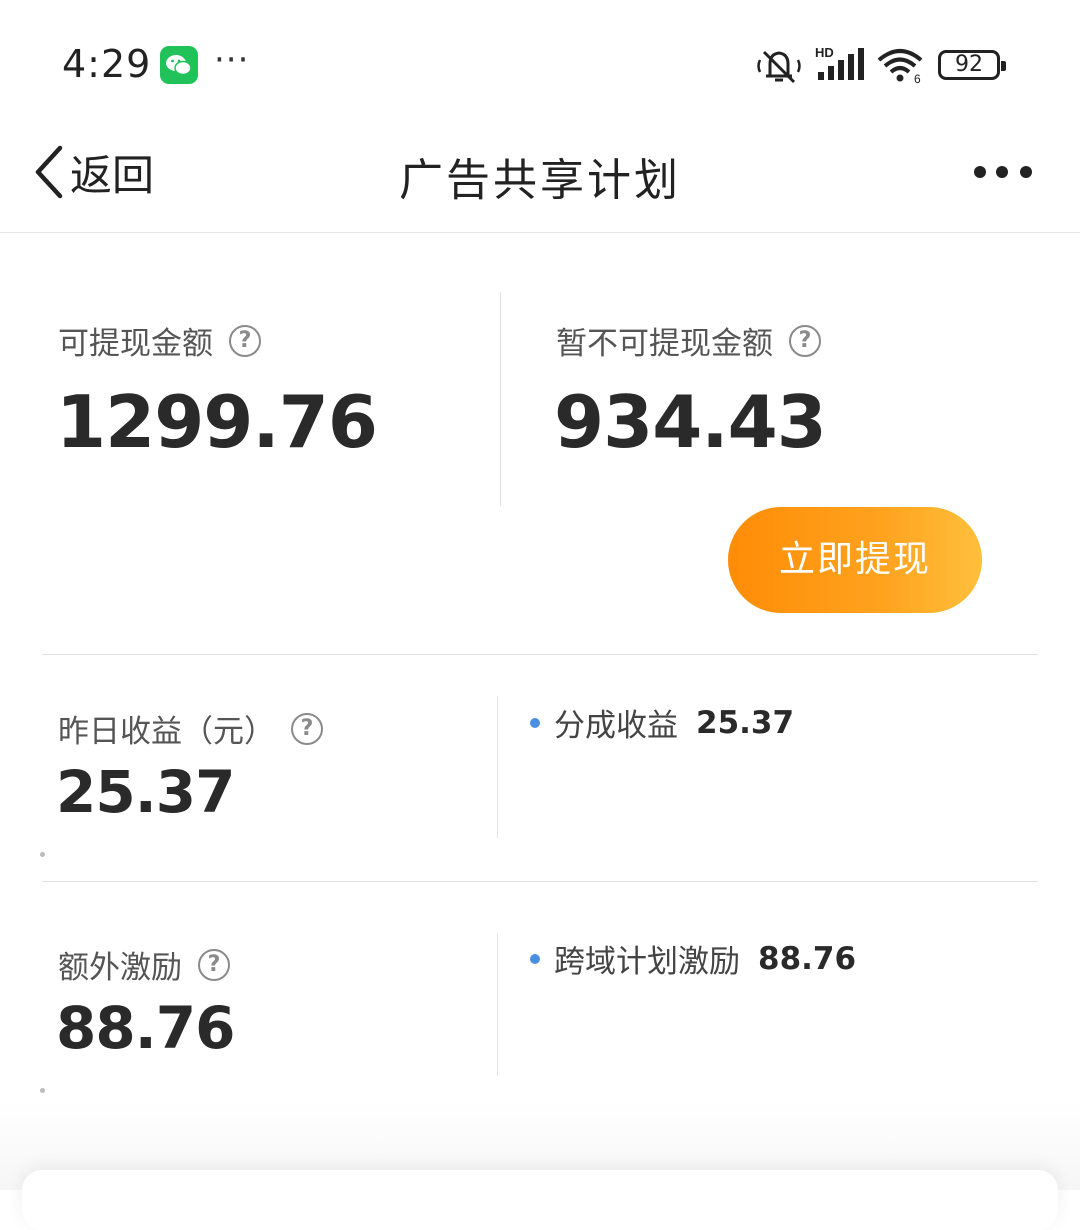 Image resolution: width=1080 pixels, height=1230 pixels. I want to click on extra-label: 额外激励, so click(120, 968).